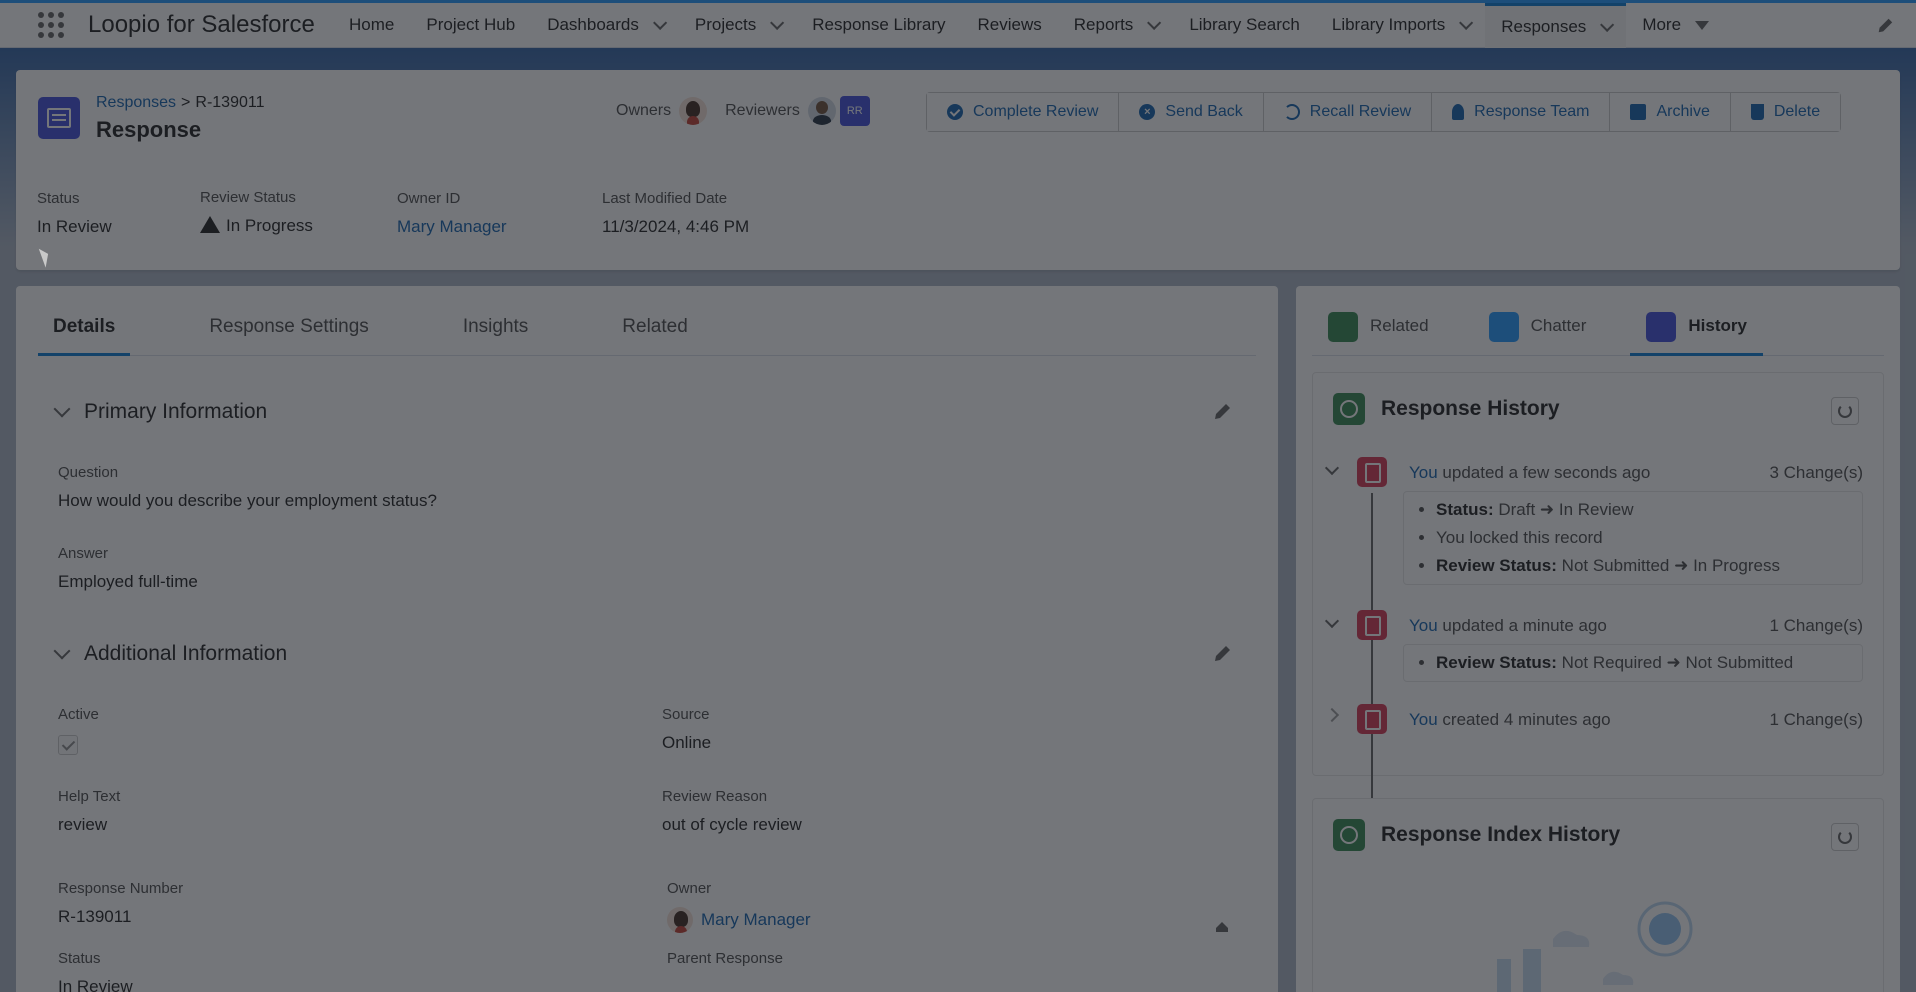 The height and width of the screenshot is (992, 1916). What do you see at coordinates (1661, 327) in the screenshot?
I see `history-icon` at bounding box center [1661, 327].